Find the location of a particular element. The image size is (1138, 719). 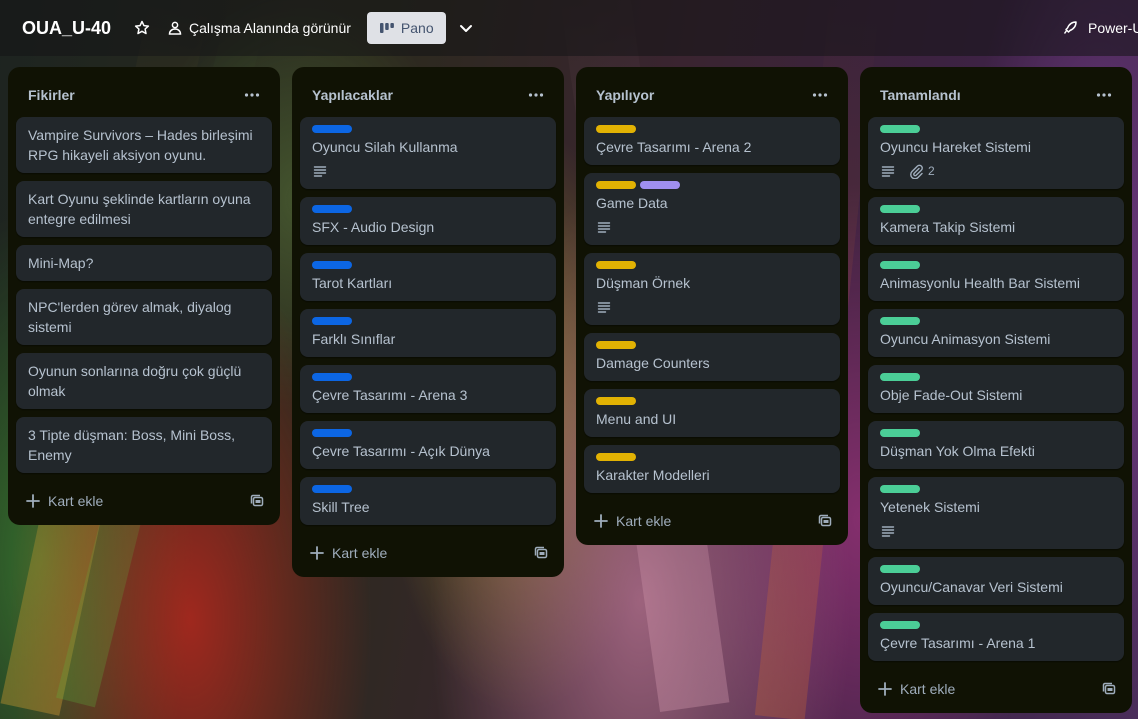

list-title: Fikirler is located at coordinates (51, 95).